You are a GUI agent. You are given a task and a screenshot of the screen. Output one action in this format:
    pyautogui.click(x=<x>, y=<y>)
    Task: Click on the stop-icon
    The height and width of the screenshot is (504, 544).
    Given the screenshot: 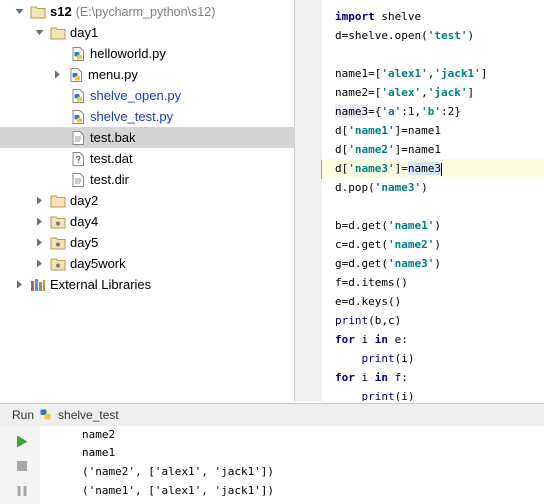 What is the action you would take?
    pyautogui.click(x=22, y=466)
    